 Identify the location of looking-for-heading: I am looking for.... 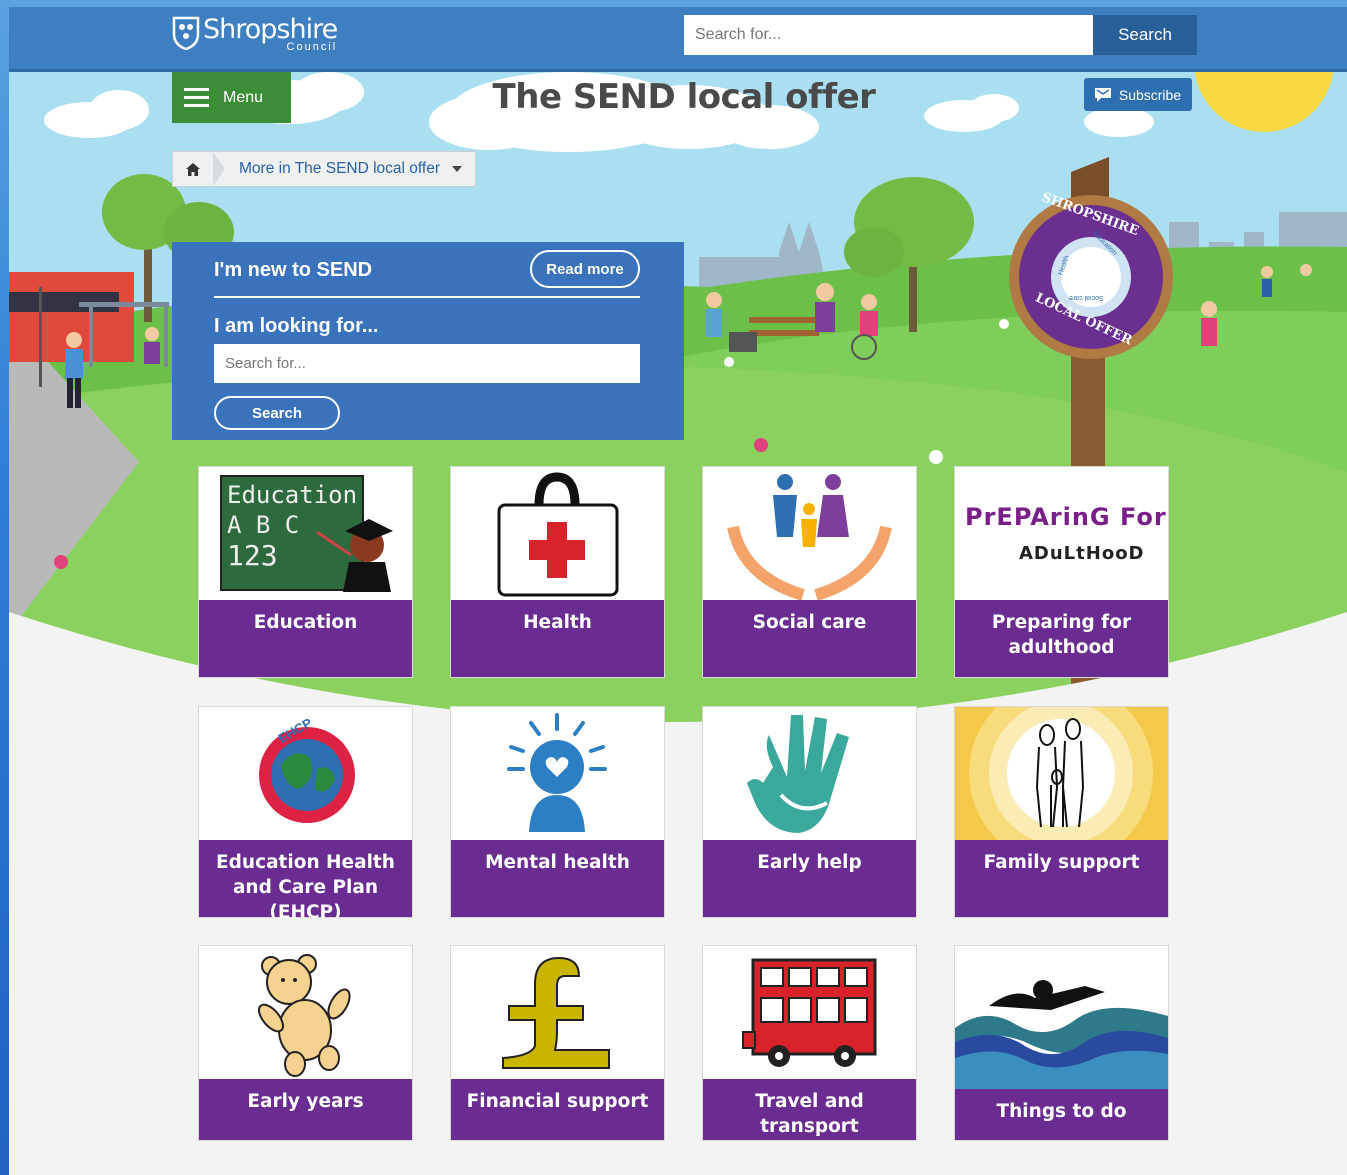
(296, 326).